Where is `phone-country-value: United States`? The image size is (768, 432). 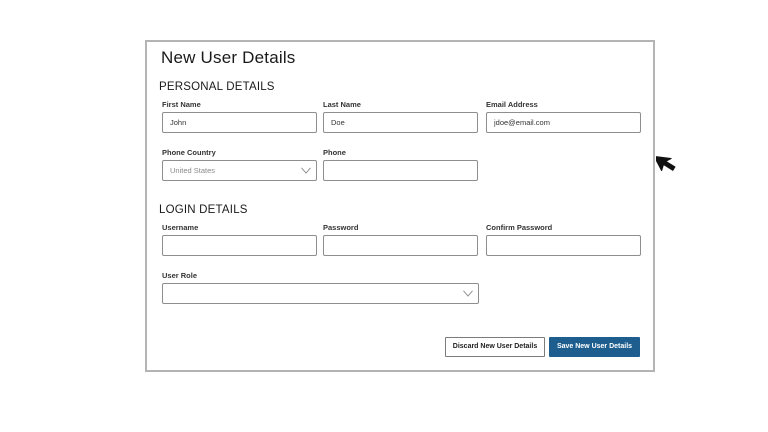 phone-country-value: United States is located at coordinates (193, 170).